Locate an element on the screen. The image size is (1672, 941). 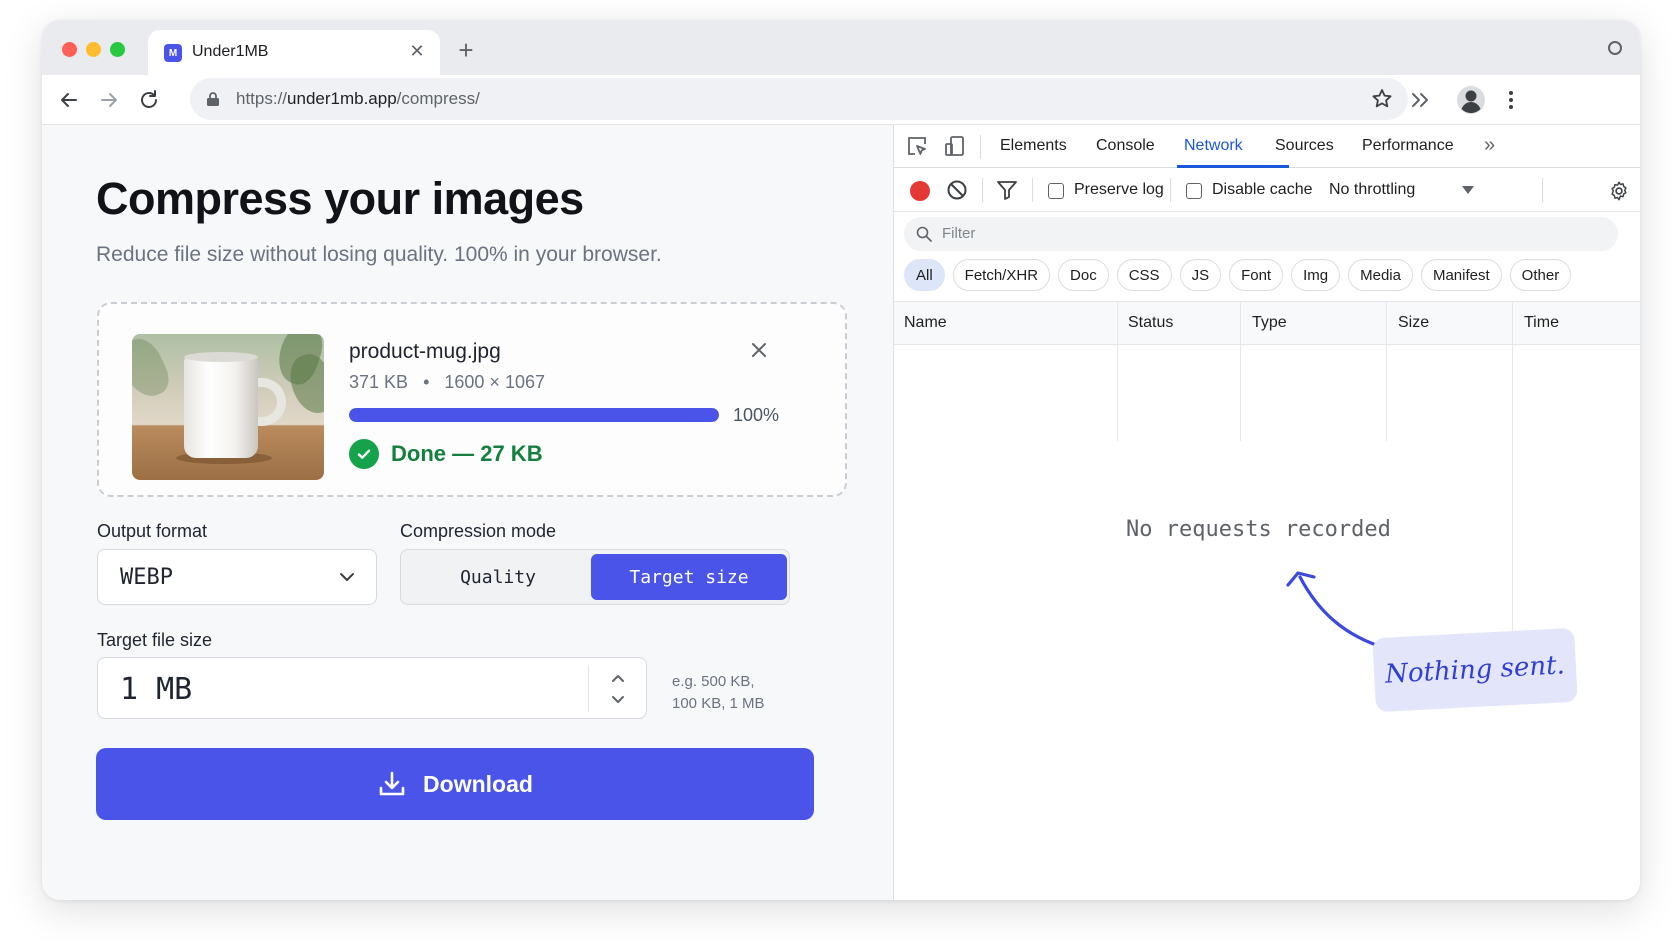
download-button: Download is located at coordinates (455, 784).